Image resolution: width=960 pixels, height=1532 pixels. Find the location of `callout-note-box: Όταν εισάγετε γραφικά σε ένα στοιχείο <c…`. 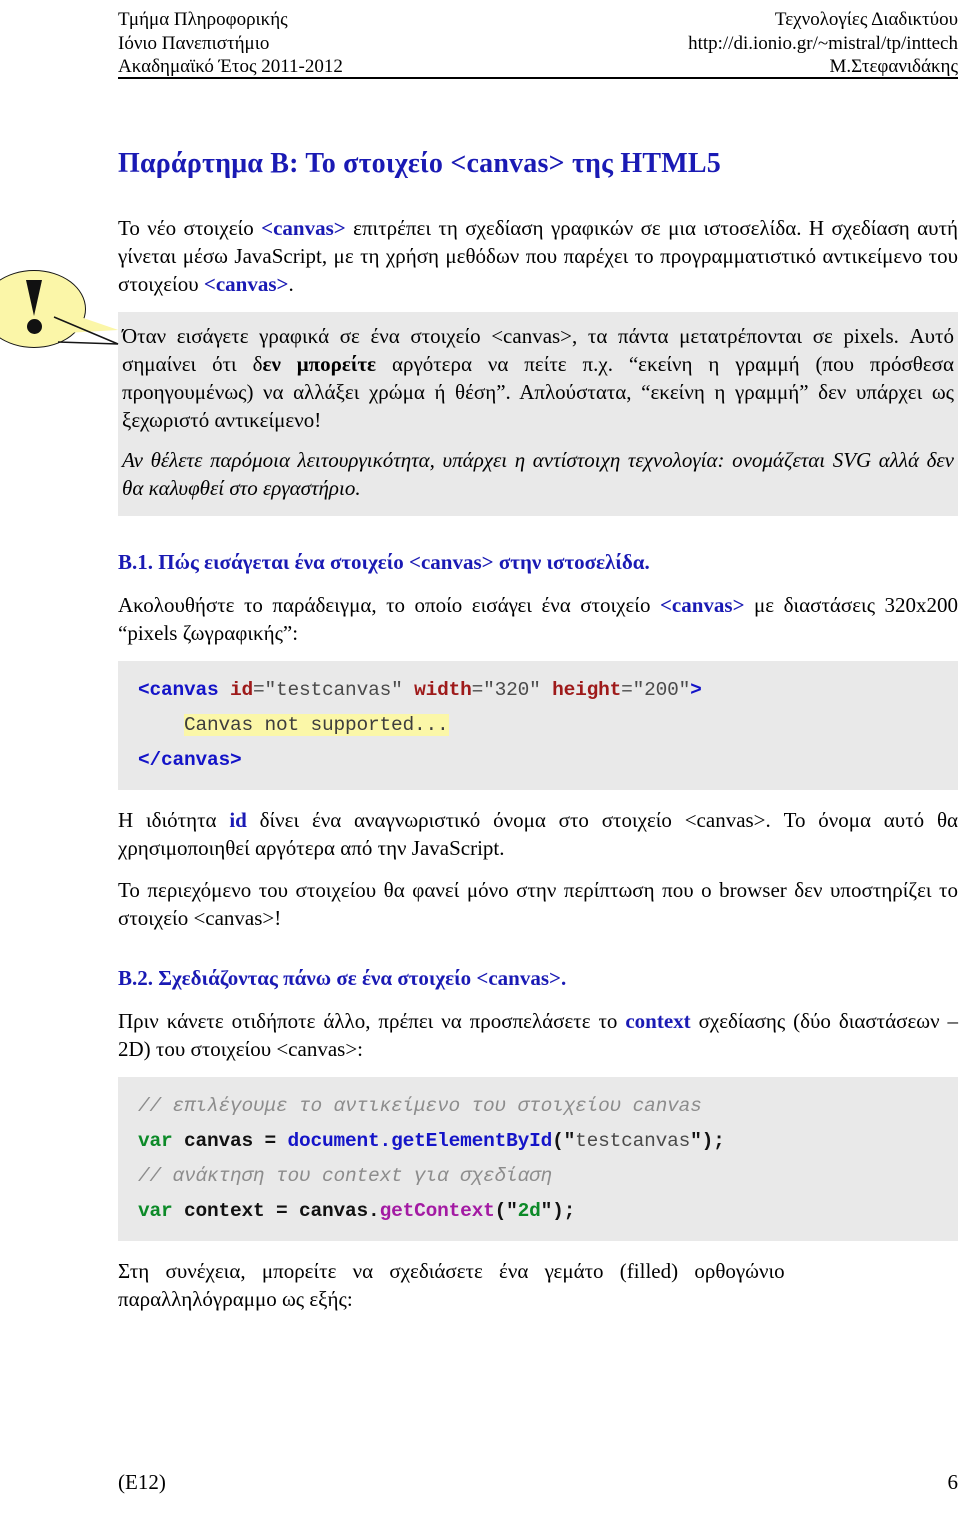

callout-note-box: Όταν εισάγετε γραφικά σε ένα στοιχείο <c… is located at coordinates (538, 414).